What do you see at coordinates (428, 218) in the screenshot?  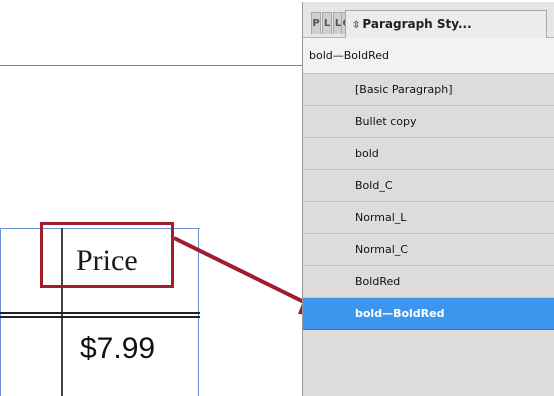 I see `style-item-normal-l: Normal_L` at bounding box center [428, 218].